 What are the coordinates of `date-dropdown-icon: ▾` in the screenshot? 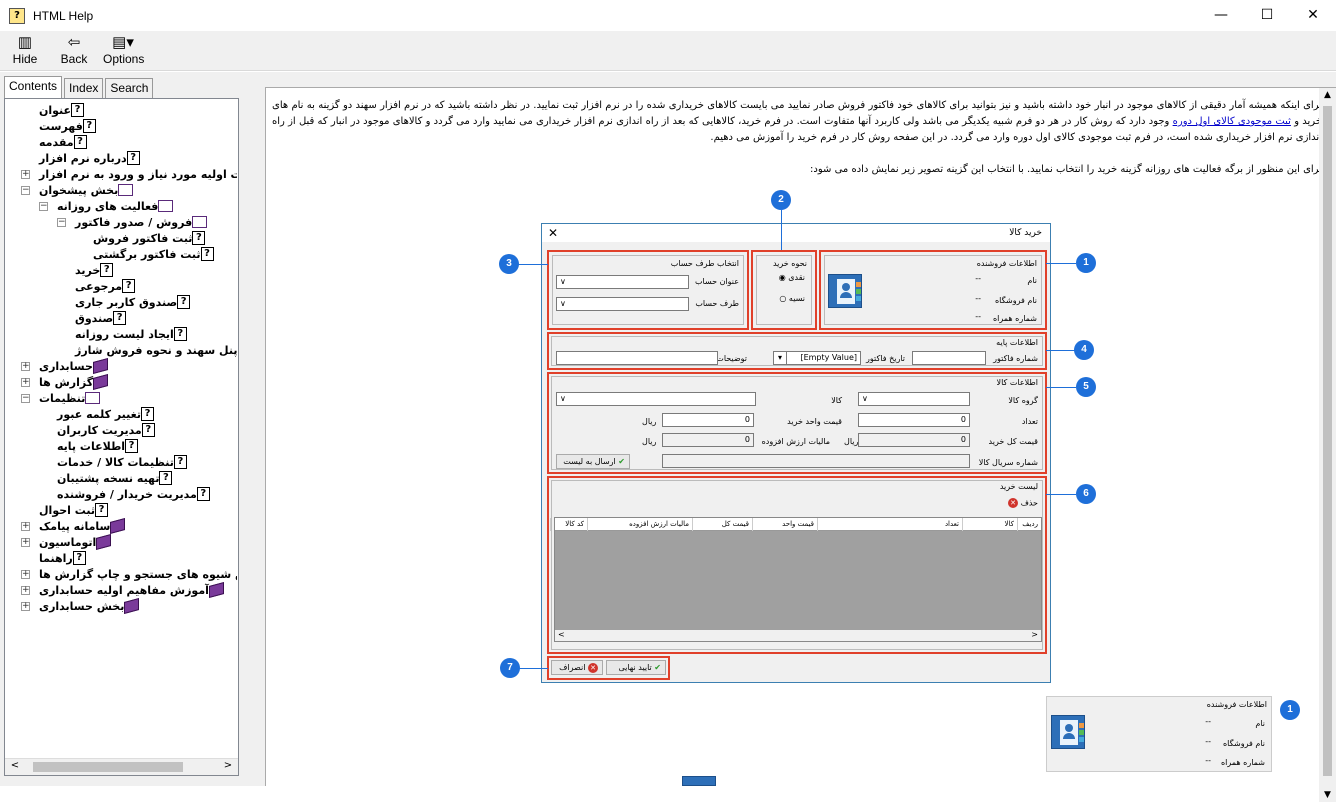 It's located at (780, 358).